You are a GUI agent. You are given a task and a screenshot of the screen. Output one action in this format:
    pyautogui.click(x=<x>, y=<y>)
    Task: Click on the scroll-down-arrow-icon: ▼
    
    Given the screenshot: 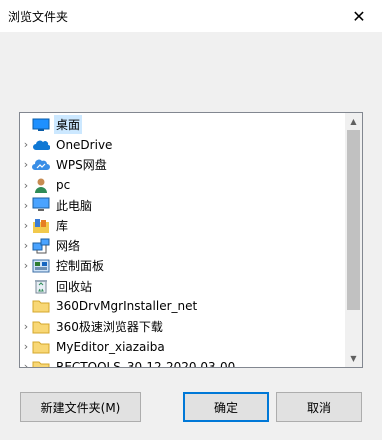 What is the action you would take?
    pyautogui.click(x=353, y=358)
    